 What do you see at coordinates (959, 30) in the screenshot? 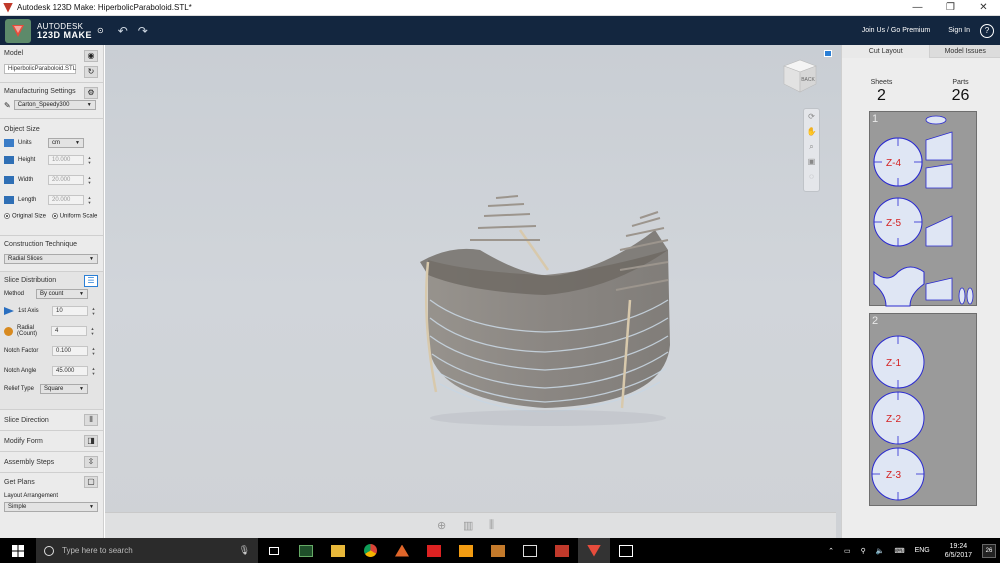
I see `signin-link: Sign In` at bounding box center [959, 30].